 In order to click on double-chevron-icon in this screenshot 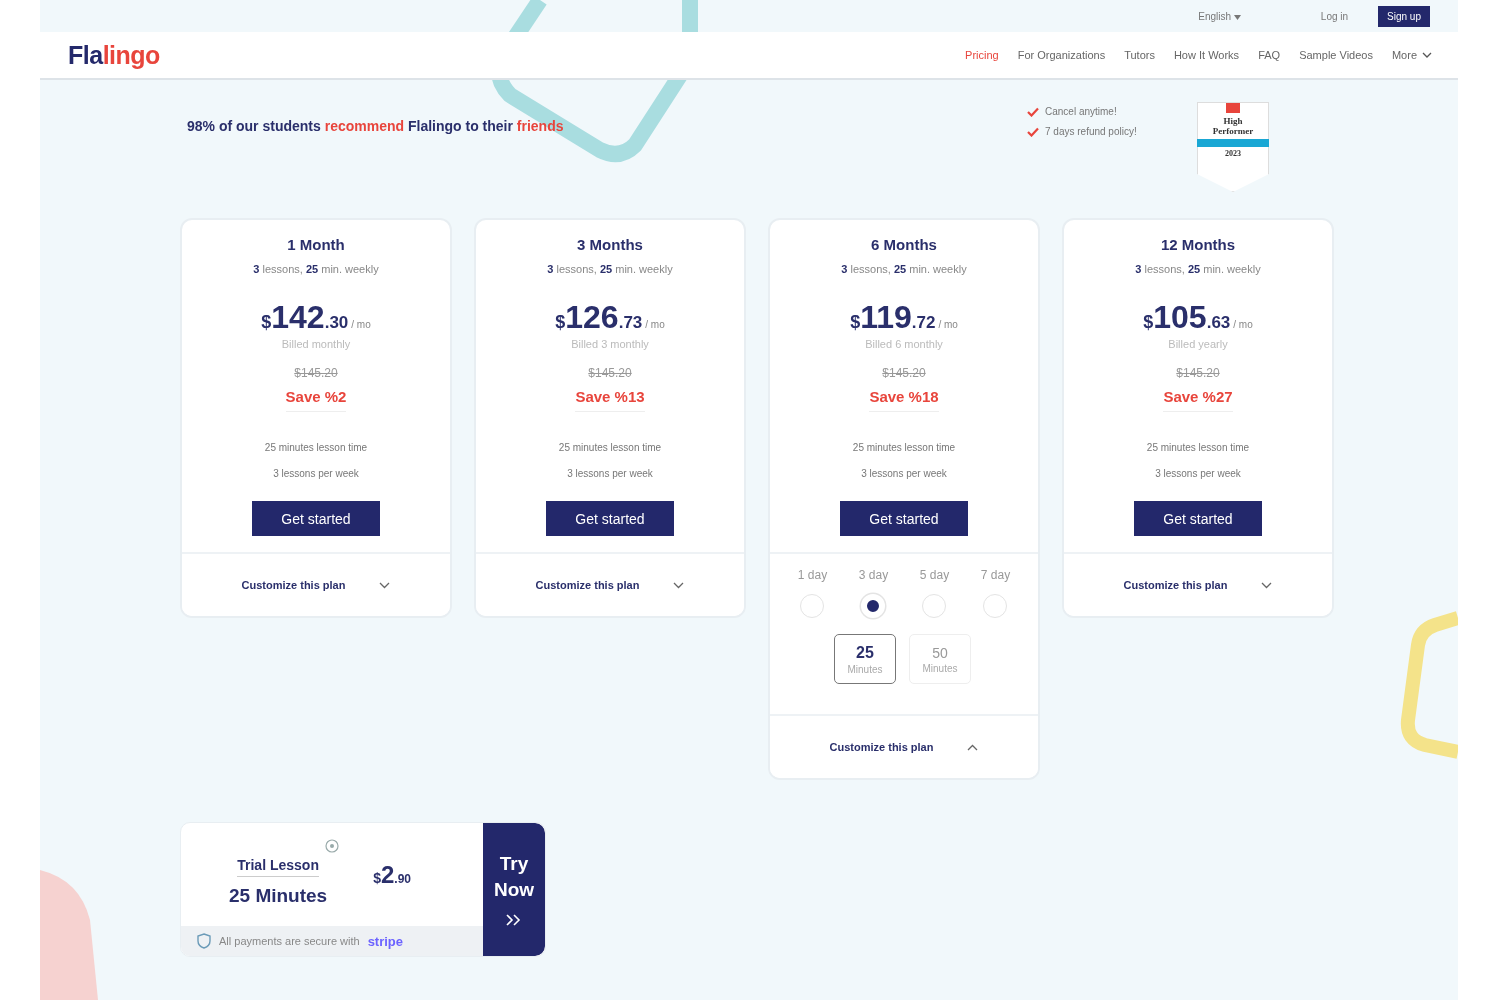, I will do `click(514, 919)`.